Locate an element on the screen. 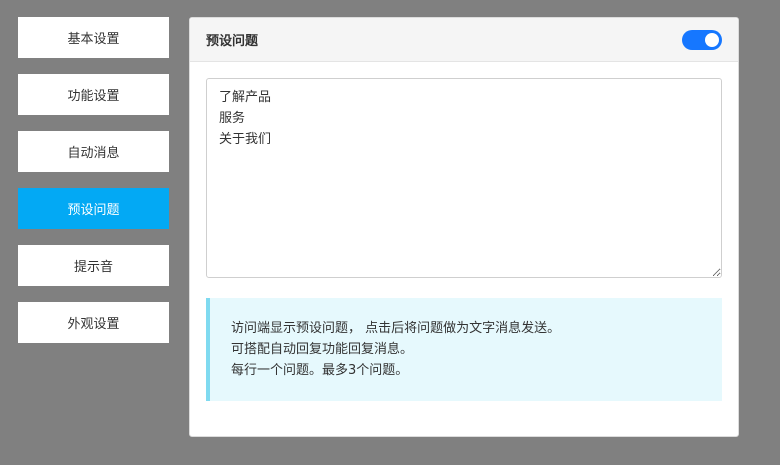  sidebar-item-label: 提示音 is located at coordinates (93, 267).